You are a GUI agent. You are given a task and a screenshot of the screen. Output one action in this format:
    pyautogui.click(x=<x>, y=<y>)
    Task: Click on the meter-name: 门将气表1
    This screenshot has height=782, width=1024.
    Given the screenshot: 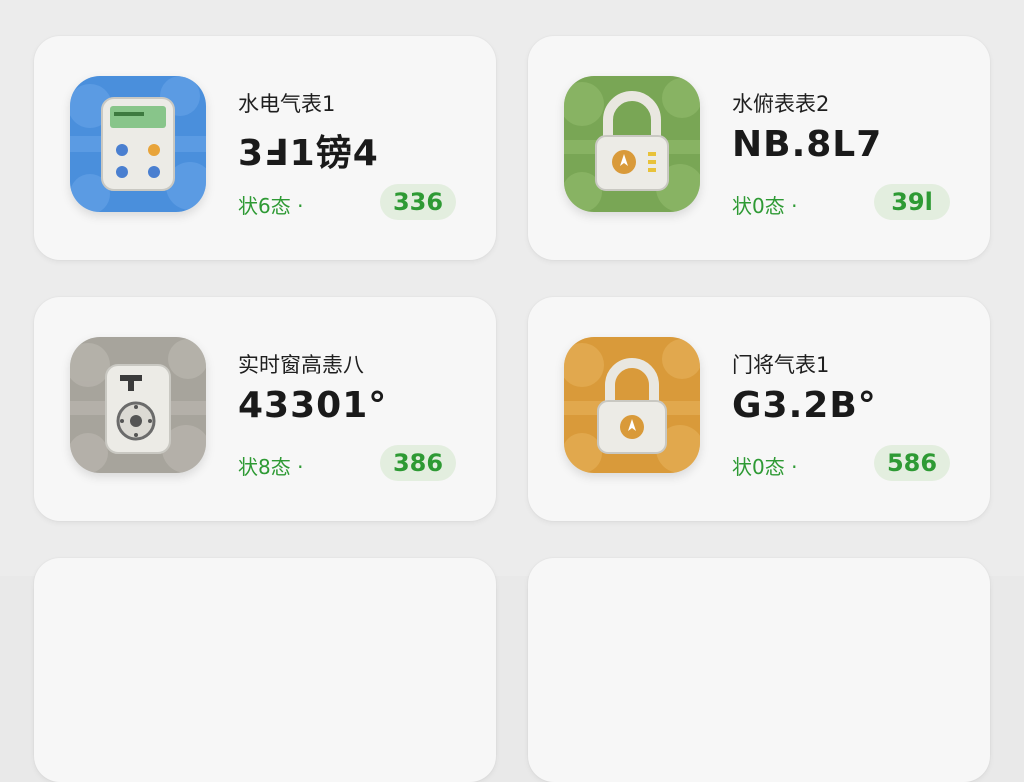 What is the action you would take?
    pyautogui.click(x=781, y=365)
    